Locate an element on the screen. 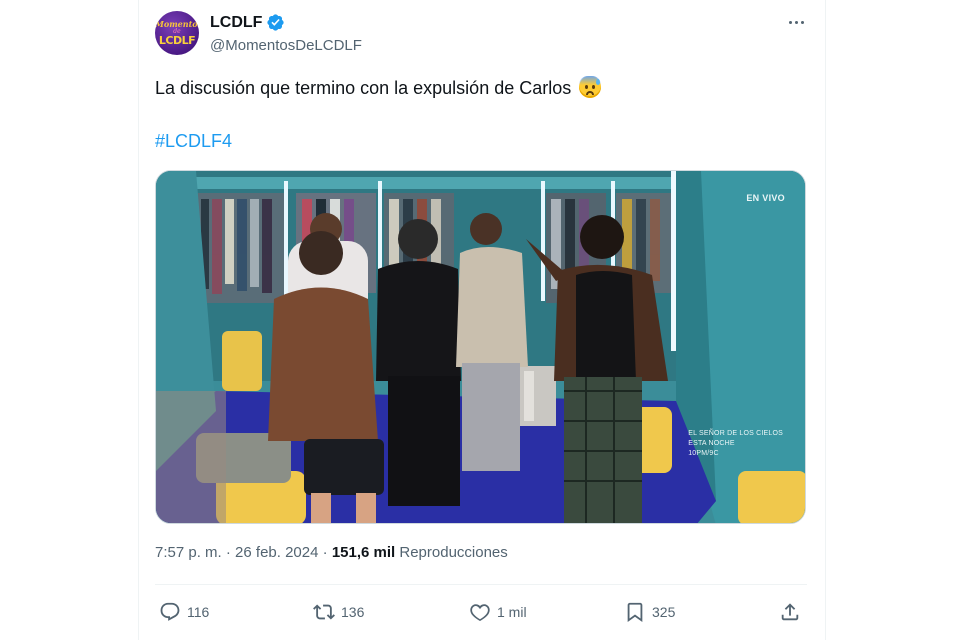 The width and height of the screenshot is (960, 640). like-count: 1 mil is located at coordinates (512, 612).